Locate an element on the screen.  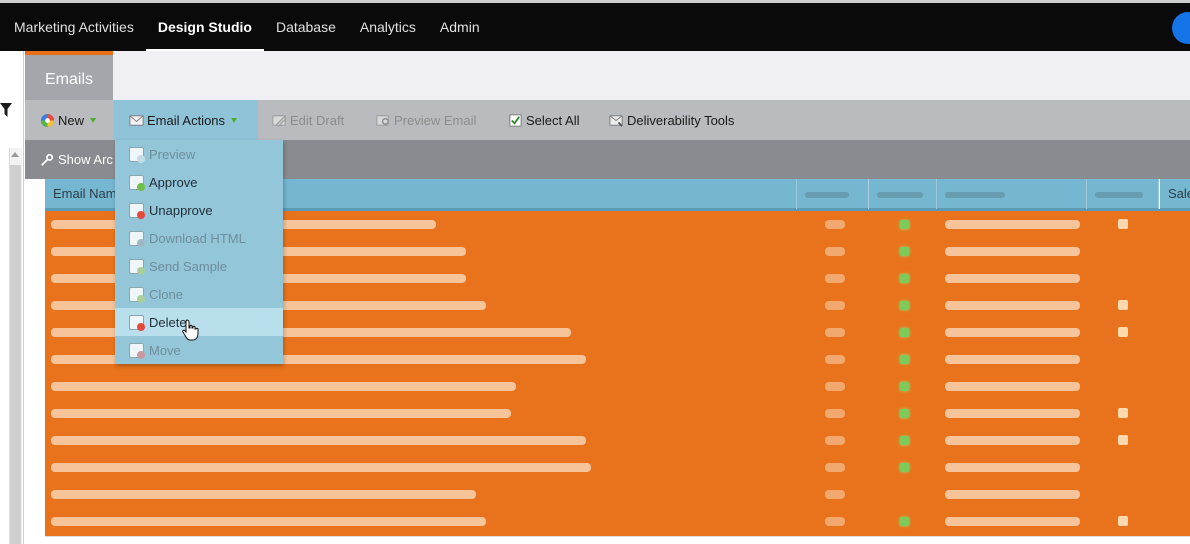
menu-item-preview: Preview is located at coordinates (199, 154).